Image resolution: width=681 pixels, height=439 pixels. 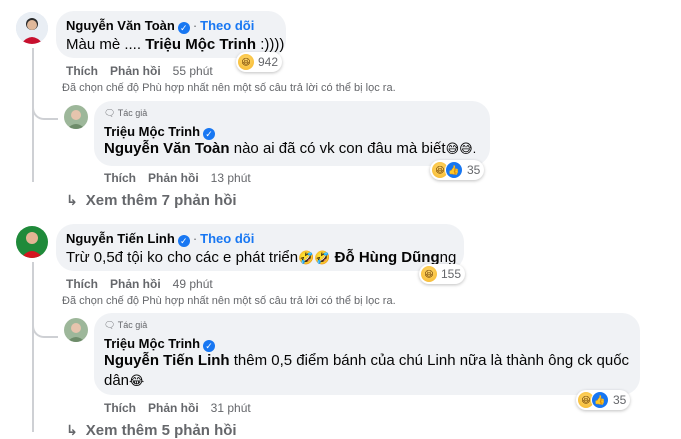 I want to click on reply-text-part: nào ai đã có vk con đâu mà biết, so click(x=337, y=148).